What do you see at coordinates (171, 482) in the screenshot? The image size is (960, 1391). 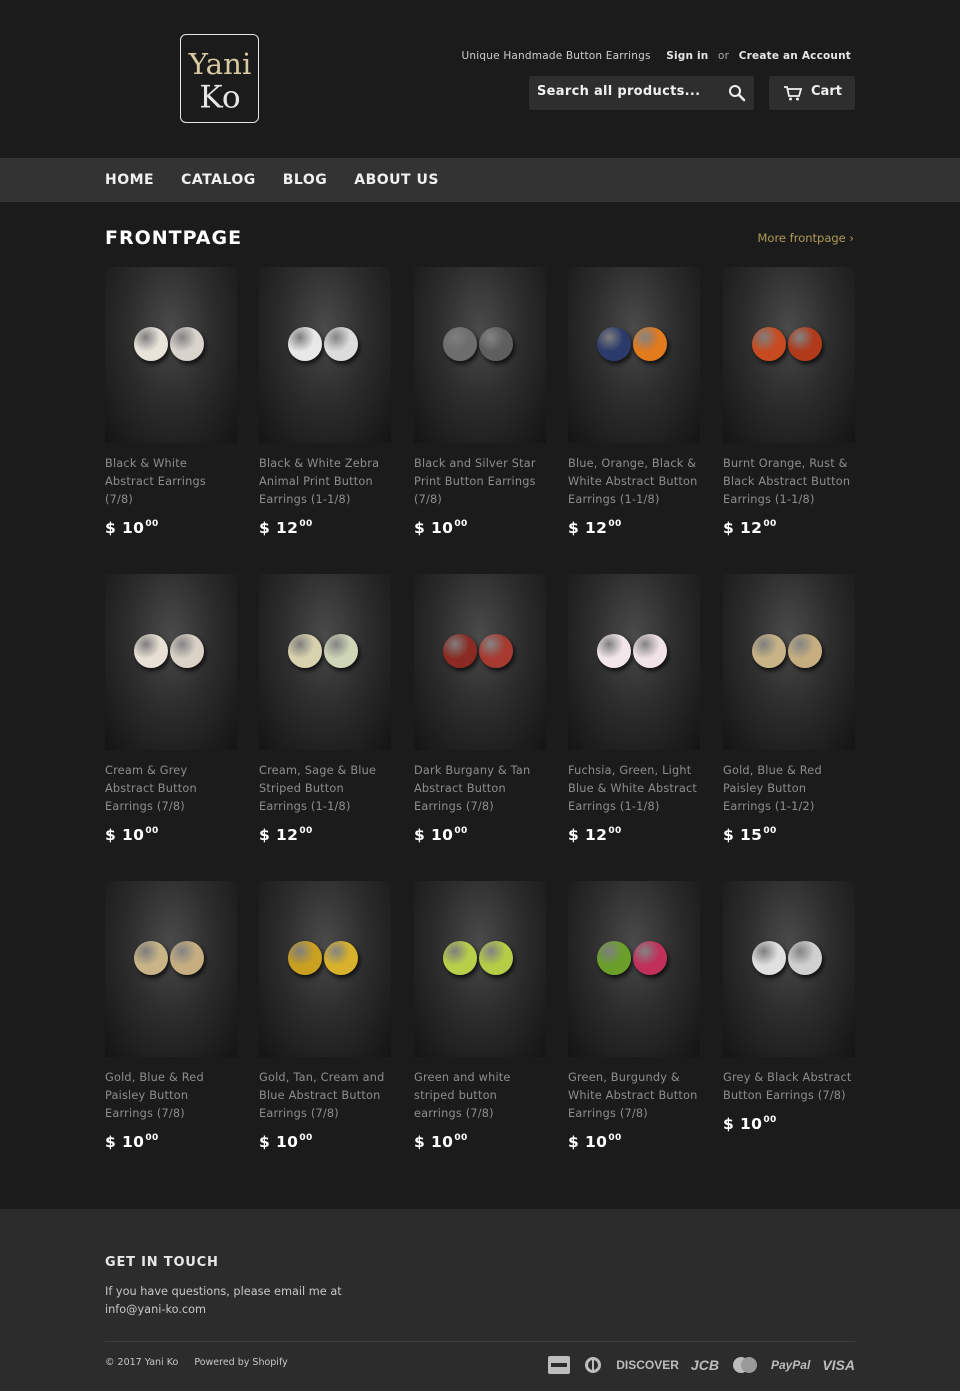 I see `product-title: Black & White Abstract Earrings (7/8)` at bounding box center [171, 482].